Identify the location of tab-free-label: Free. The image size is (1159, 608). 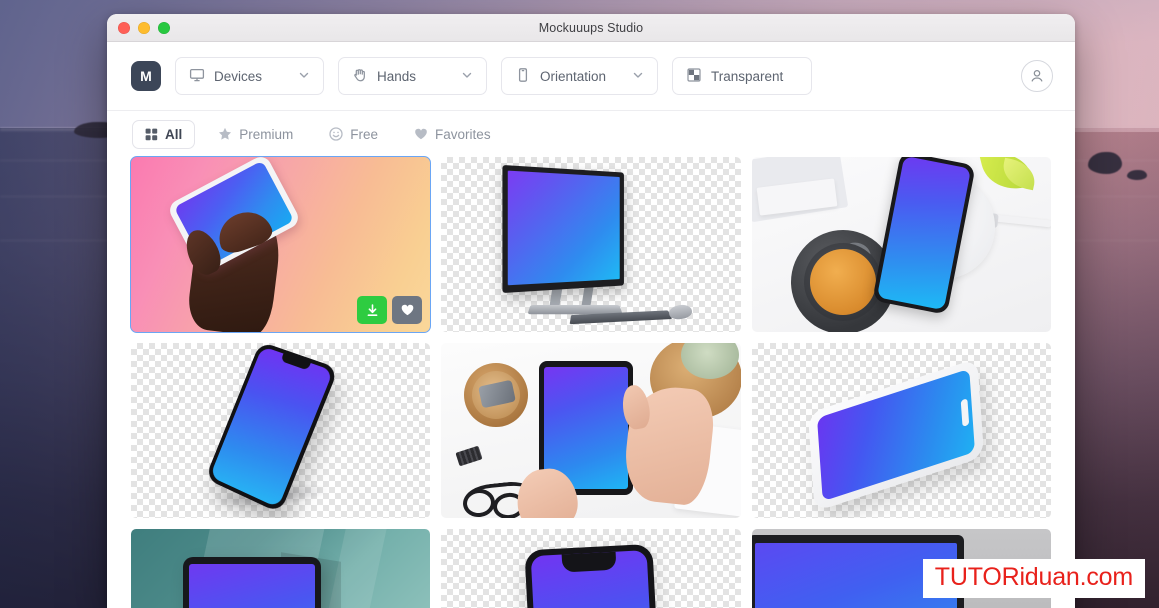
(364, 134).